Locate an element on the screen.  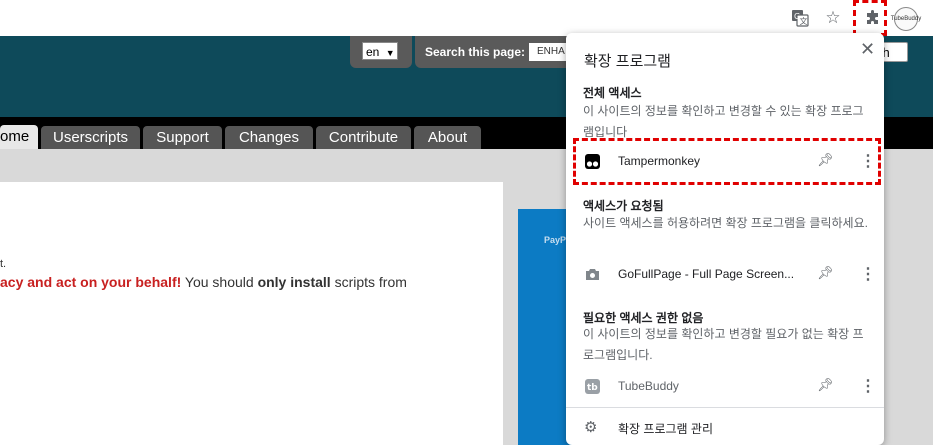
extensions-button-highlight is located at coordinates (870, 18).